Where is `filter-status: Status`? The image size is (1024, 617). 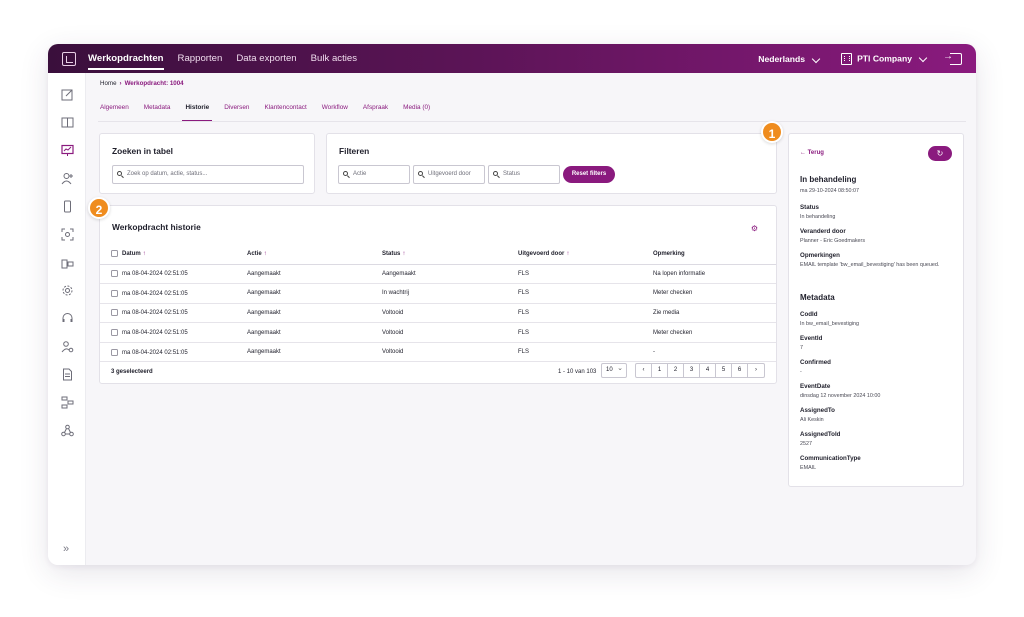 filter-status: Status is located at coordinates (524, 174).